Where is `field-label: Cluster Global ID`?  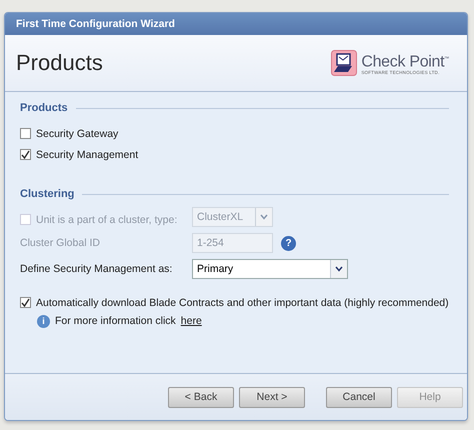
field-label: Cluster Global ID is located at coordinates (60, 243).